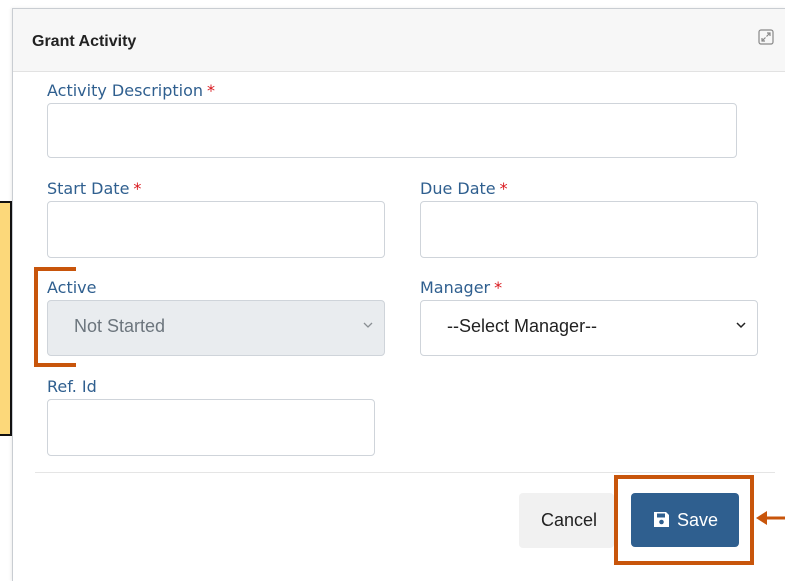  Describe the element at coordinates (216, 229) in the screenshot. I see `start-date-input` at that location.